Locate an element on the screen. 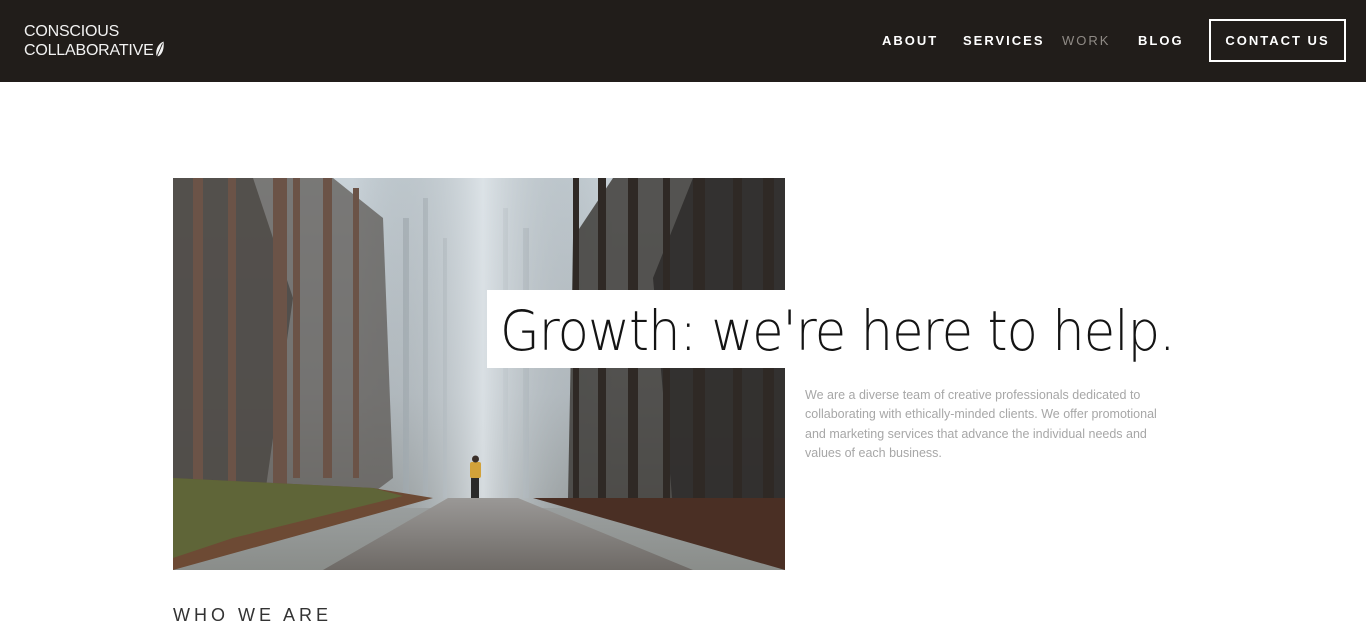 The width and height of the screenshot is (1366, 641). nav-services: SERVICES is located at coordinates (1004, 40).